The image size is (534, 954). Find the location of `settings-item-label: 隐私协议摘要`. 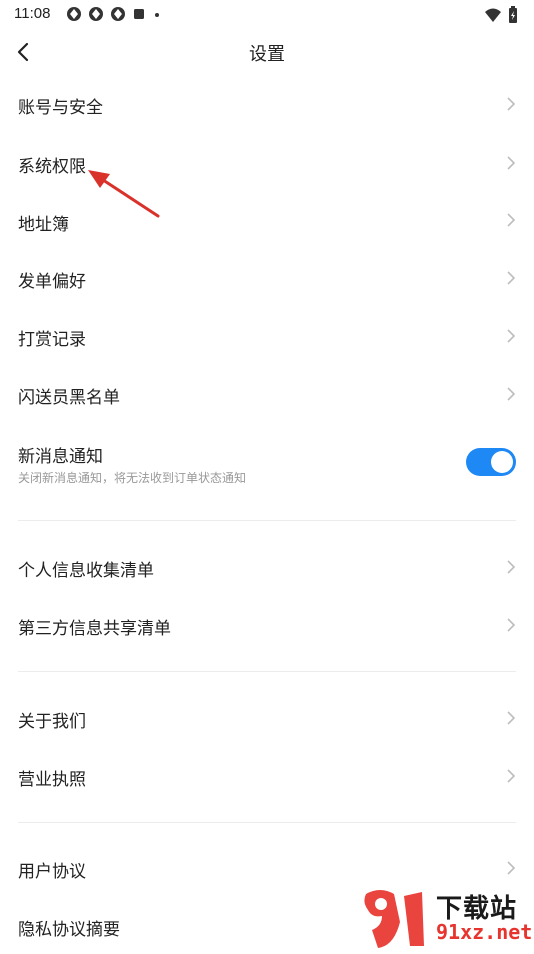

settings-item-label: 隐私协议摘要 is located at coordinates (69, 930).